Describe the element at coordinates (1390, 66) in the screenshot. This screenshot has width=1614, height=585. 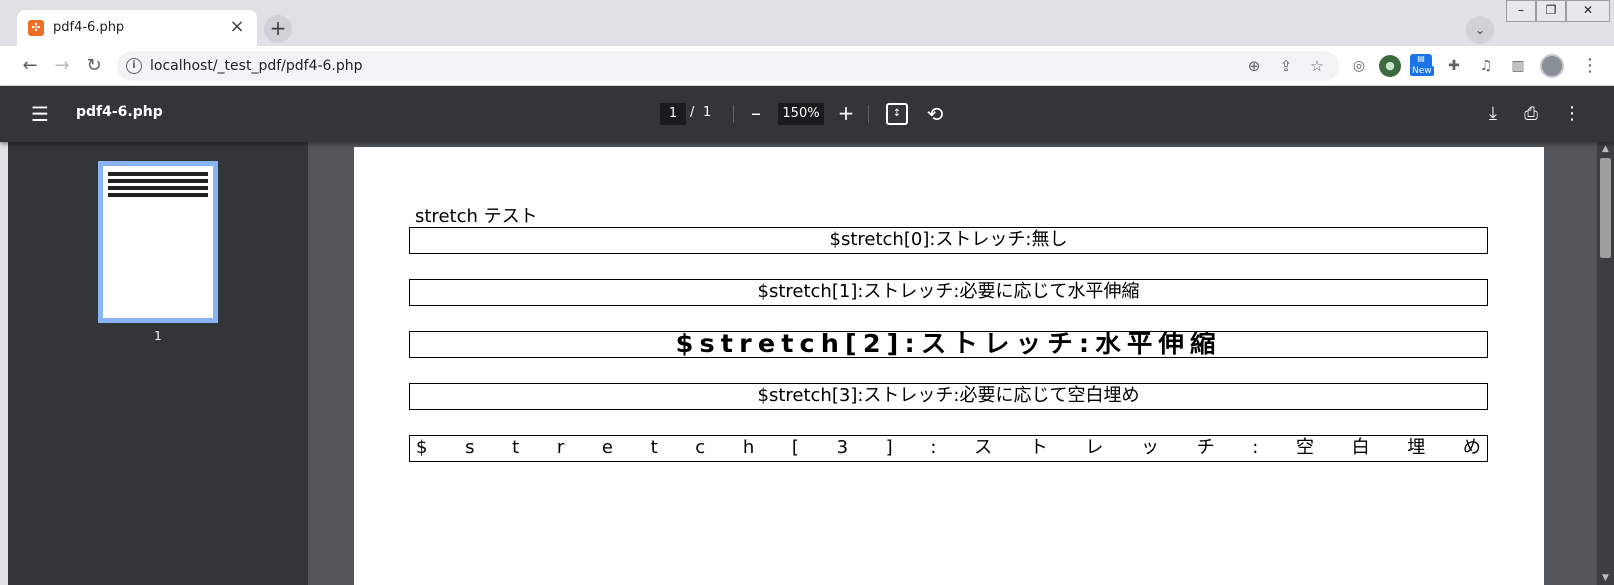
I see `extension-green-icon: ●` at that location.